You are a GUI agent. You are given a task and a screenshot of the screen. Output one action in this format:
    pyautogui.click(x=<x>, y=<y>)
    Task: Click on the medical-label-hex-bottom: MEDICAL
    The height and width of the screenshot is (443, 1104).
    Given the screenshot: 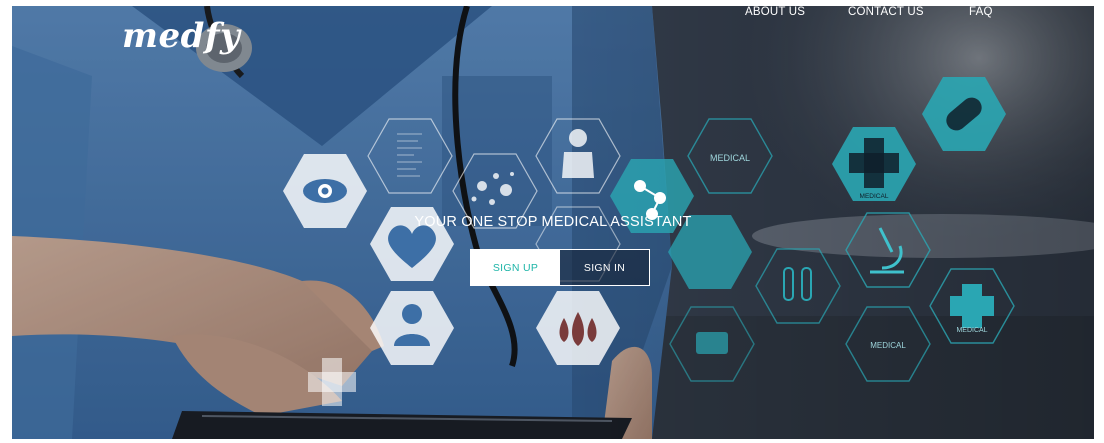 What is the action you would take?
    pyautogui.click(x=888, y=344)
    